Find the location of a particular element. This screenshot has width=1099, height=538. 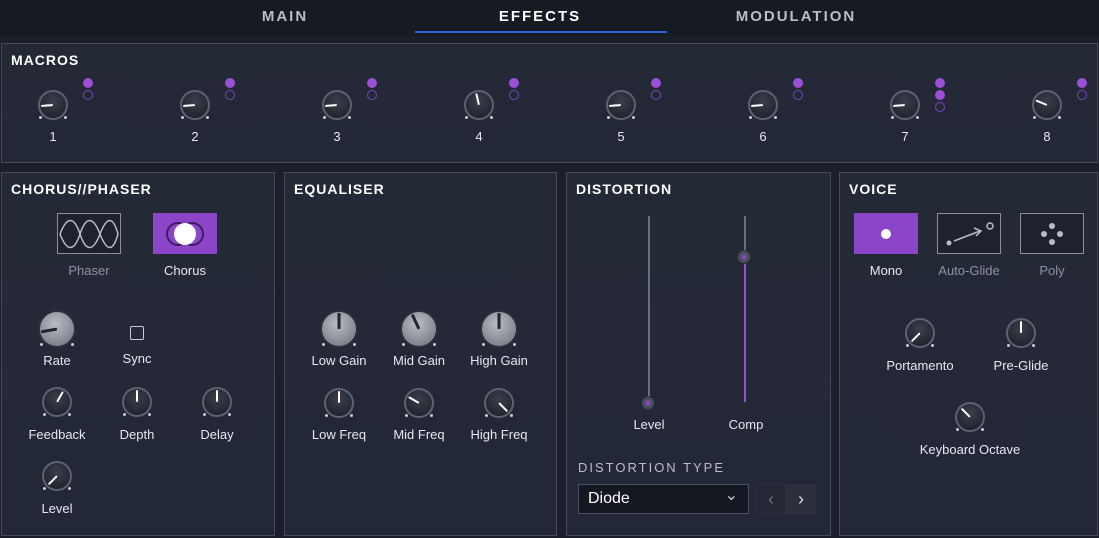

chevron-left-icon: ‹ is located at coordinates (771, 499).